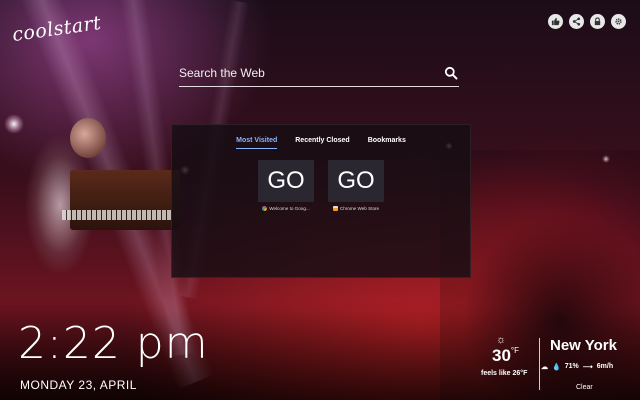 The height and width of the screenshot is (400, 640). I want to click on chrome-store-favicon-icon, so click(335, 208).